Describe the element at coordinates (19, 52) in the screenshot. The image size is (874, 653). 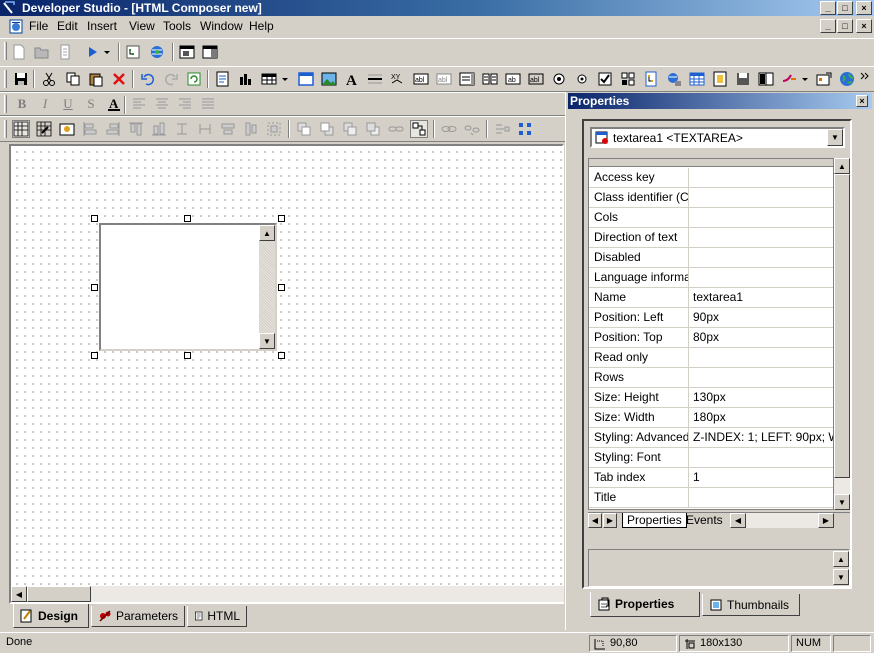
I see `new-file-icon` at that location.